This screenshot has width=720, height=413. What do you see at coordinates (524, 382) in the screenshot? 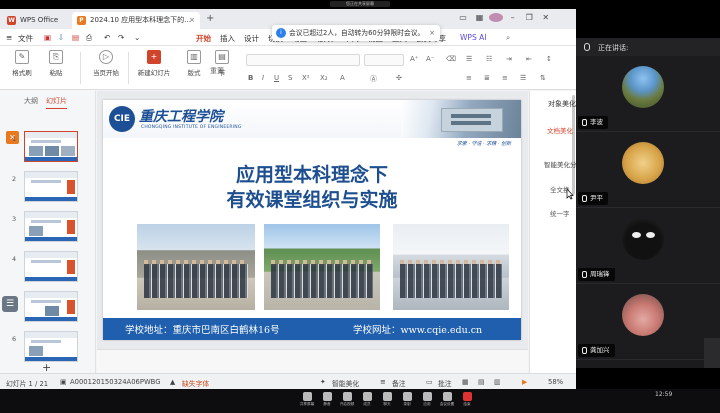
I see `slideshow-play-icon: ▶` at bounding box center [524, 382].